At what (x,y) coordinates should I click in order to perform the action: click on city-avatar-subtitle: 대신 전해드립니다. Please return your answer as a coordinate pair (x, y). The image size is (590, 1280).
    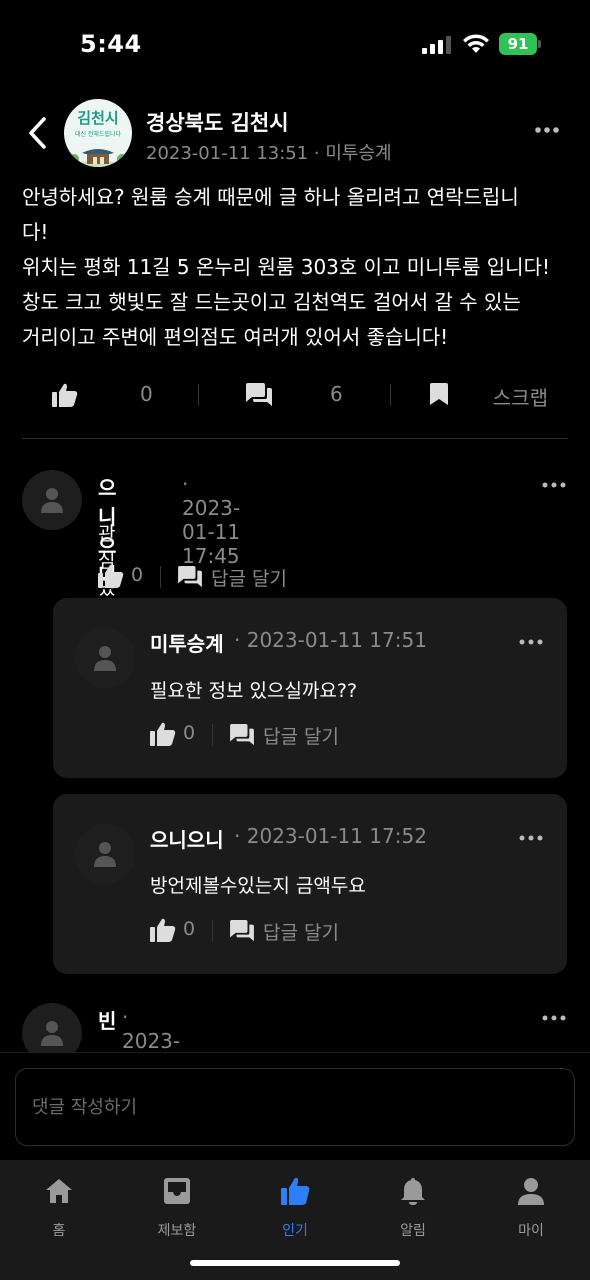
    Looking at the image, I should click on (98, 134).